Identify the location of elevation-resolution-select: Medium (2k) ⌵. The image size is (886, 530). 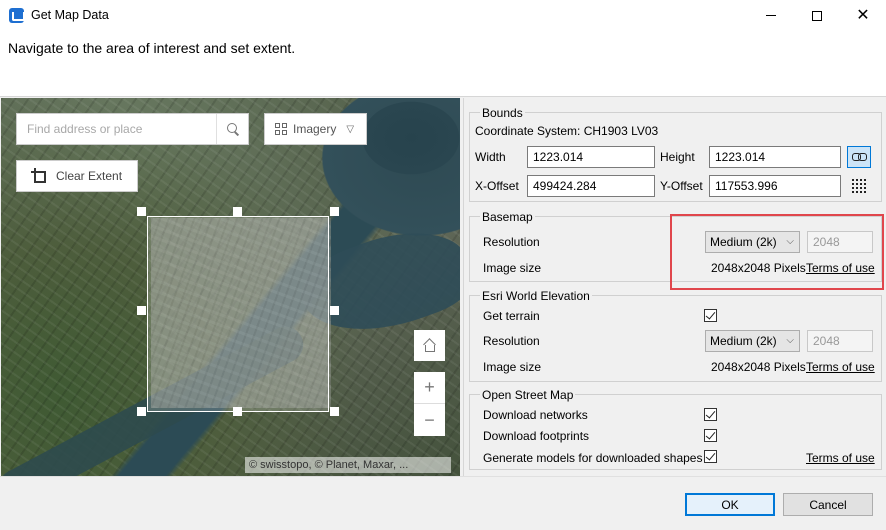
(752, 341).